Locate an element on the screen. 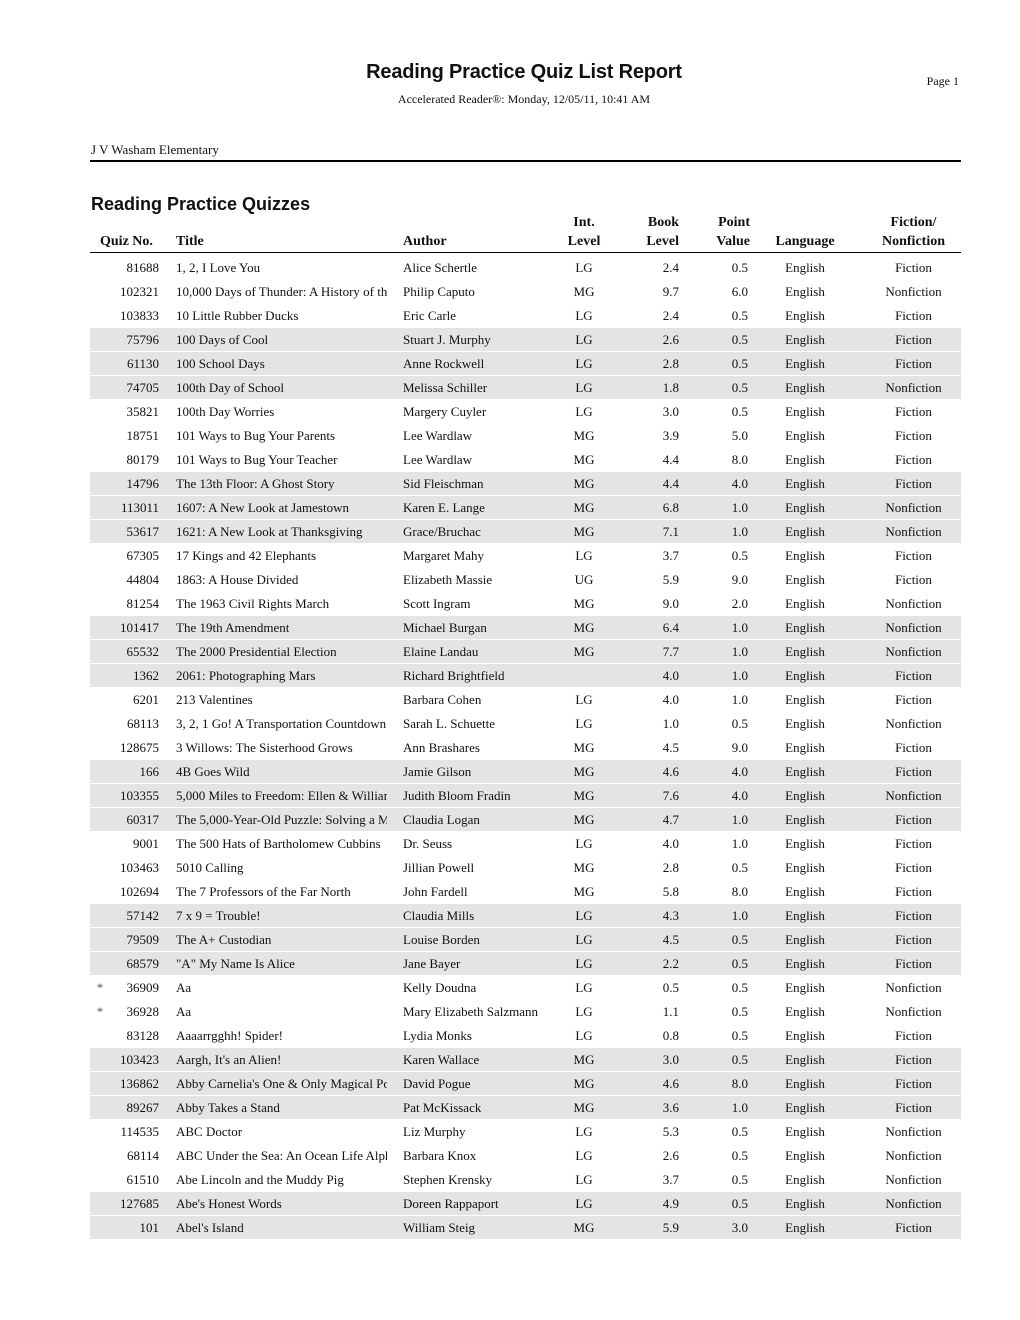 The width and height of the screenshot is (1020, 1320). col-int-level-line2: Level is located at coordinates (584, 241).